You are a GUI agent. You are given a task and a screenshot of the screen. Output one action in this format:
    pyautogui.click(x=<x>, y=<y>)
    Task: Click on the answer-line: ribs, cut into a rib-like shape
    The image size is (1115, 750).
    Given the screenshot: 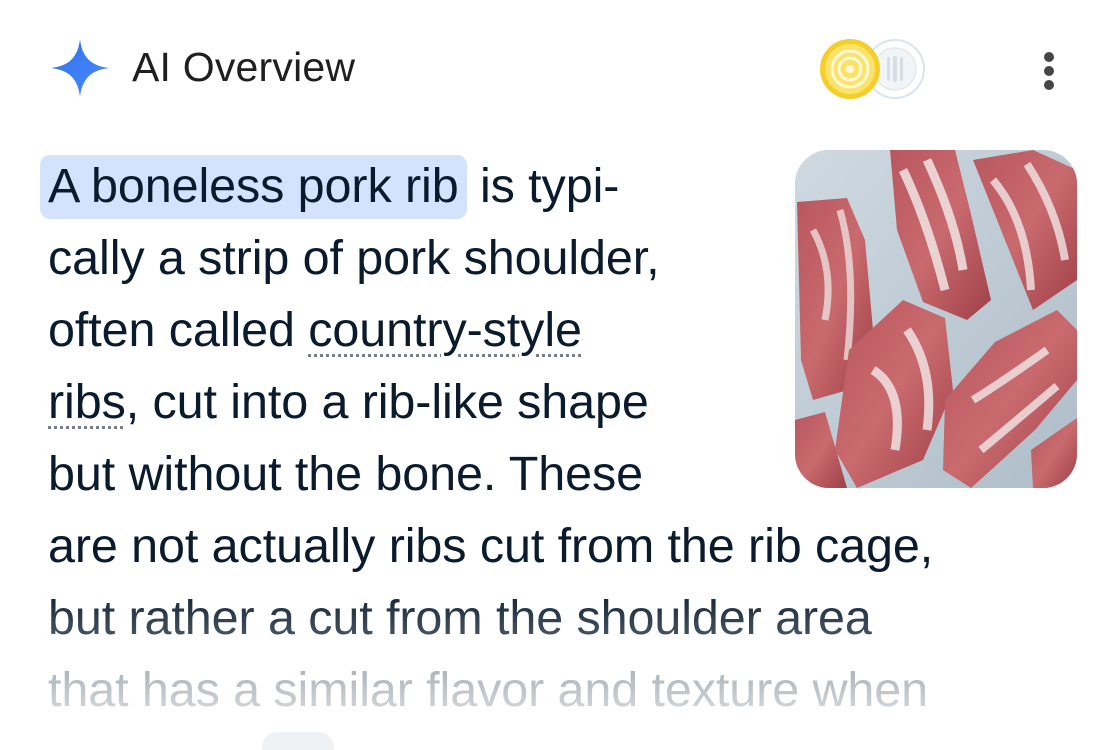 What is the action you would take?
    pyautogui.click(x=568, y=402)
    